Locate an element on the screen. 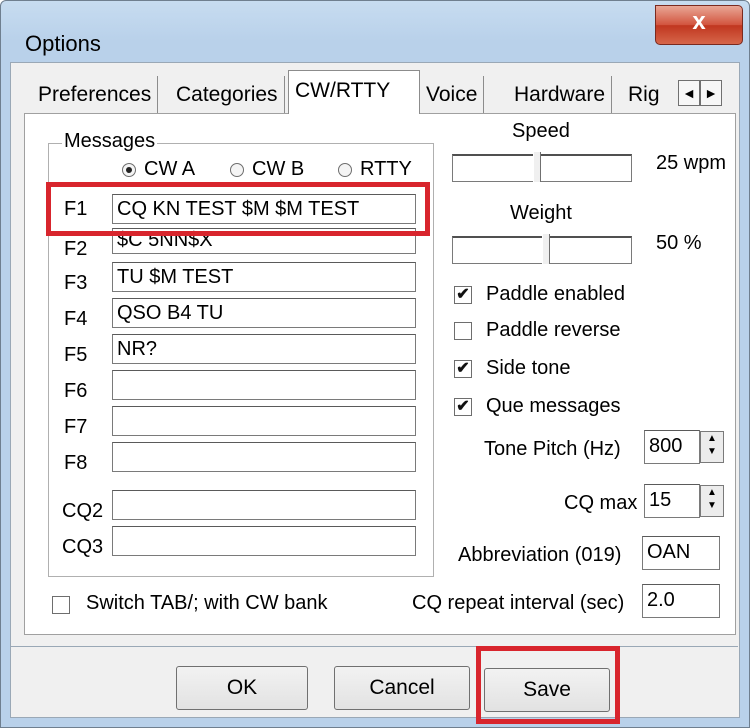  message-key-f2: F2 is located at coordinates (76, 249).